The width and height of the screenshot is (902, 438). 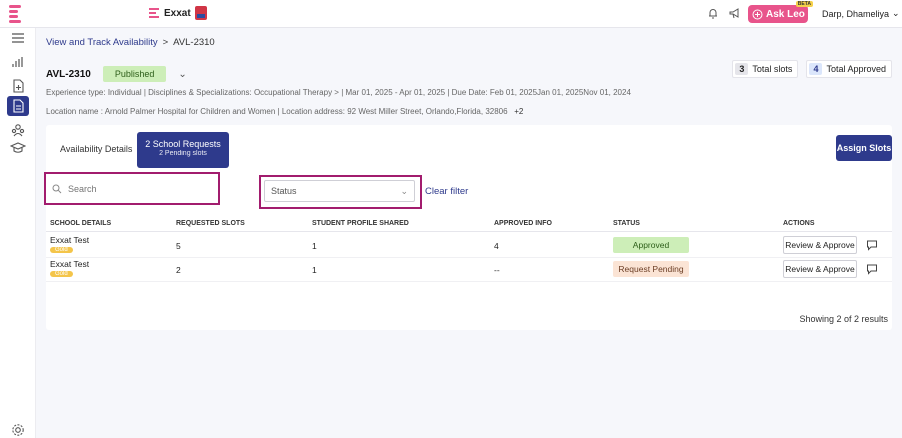 What do you see at coordinates (178, 246) in the screenshot?
I see `requested-slots: 5` at bounding box center [178, 246].